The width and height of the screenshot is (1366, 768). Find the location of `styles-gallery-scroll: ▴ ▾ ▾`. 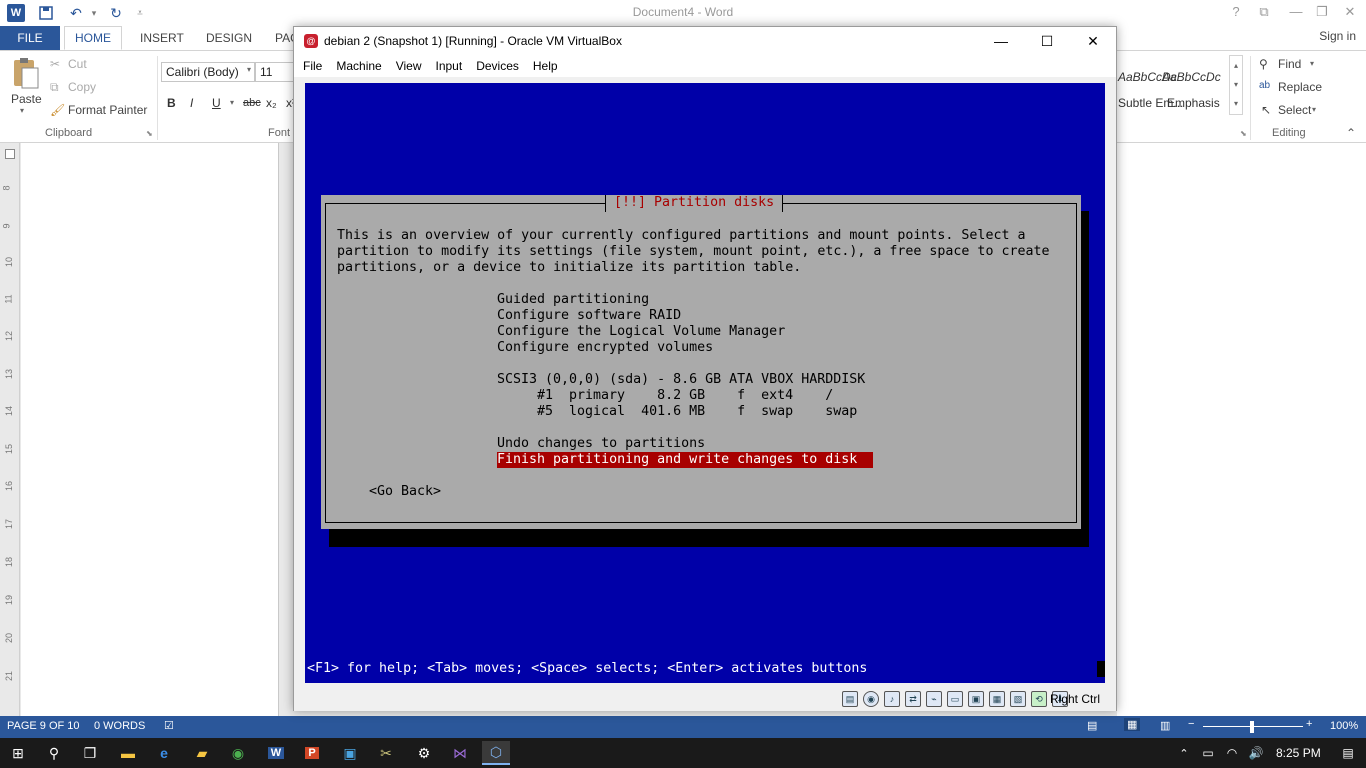

styles-gallery-scroll: ▴ ▾ ▾ is located at coordinates (1236, 85).